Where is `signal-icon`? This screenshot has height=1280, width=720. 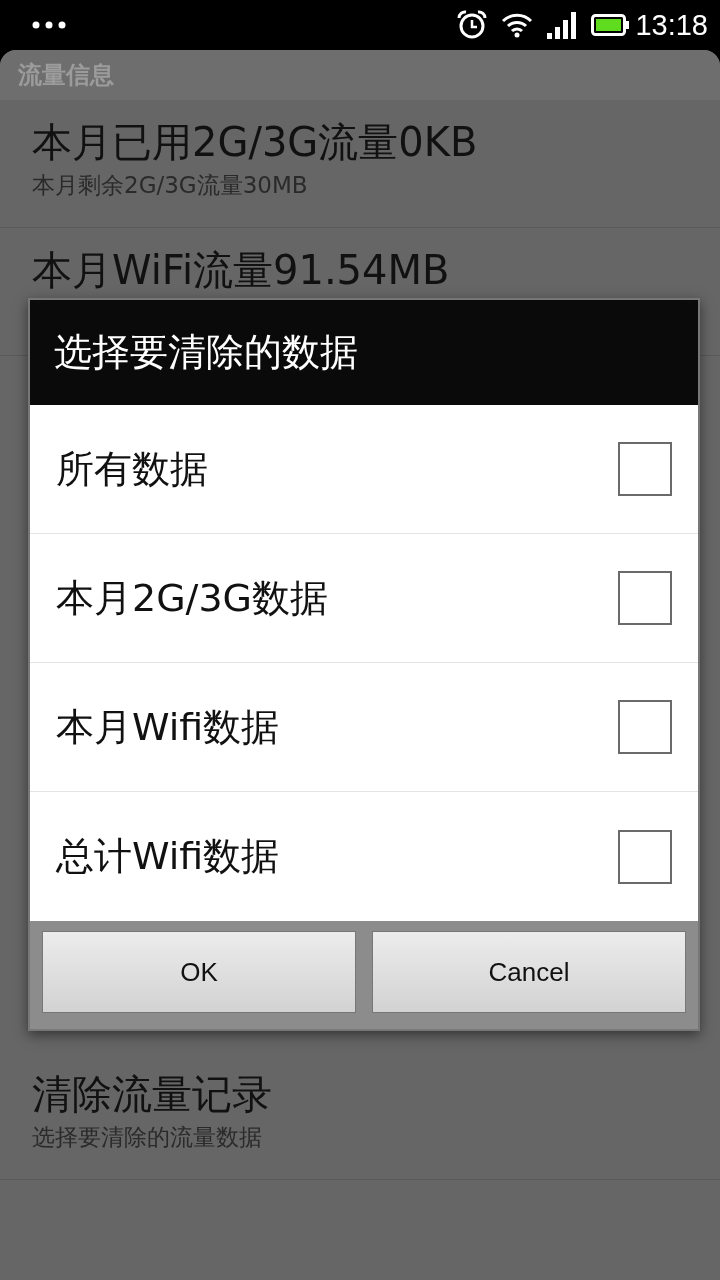 signal-icon is located at coordinates (562, 25).